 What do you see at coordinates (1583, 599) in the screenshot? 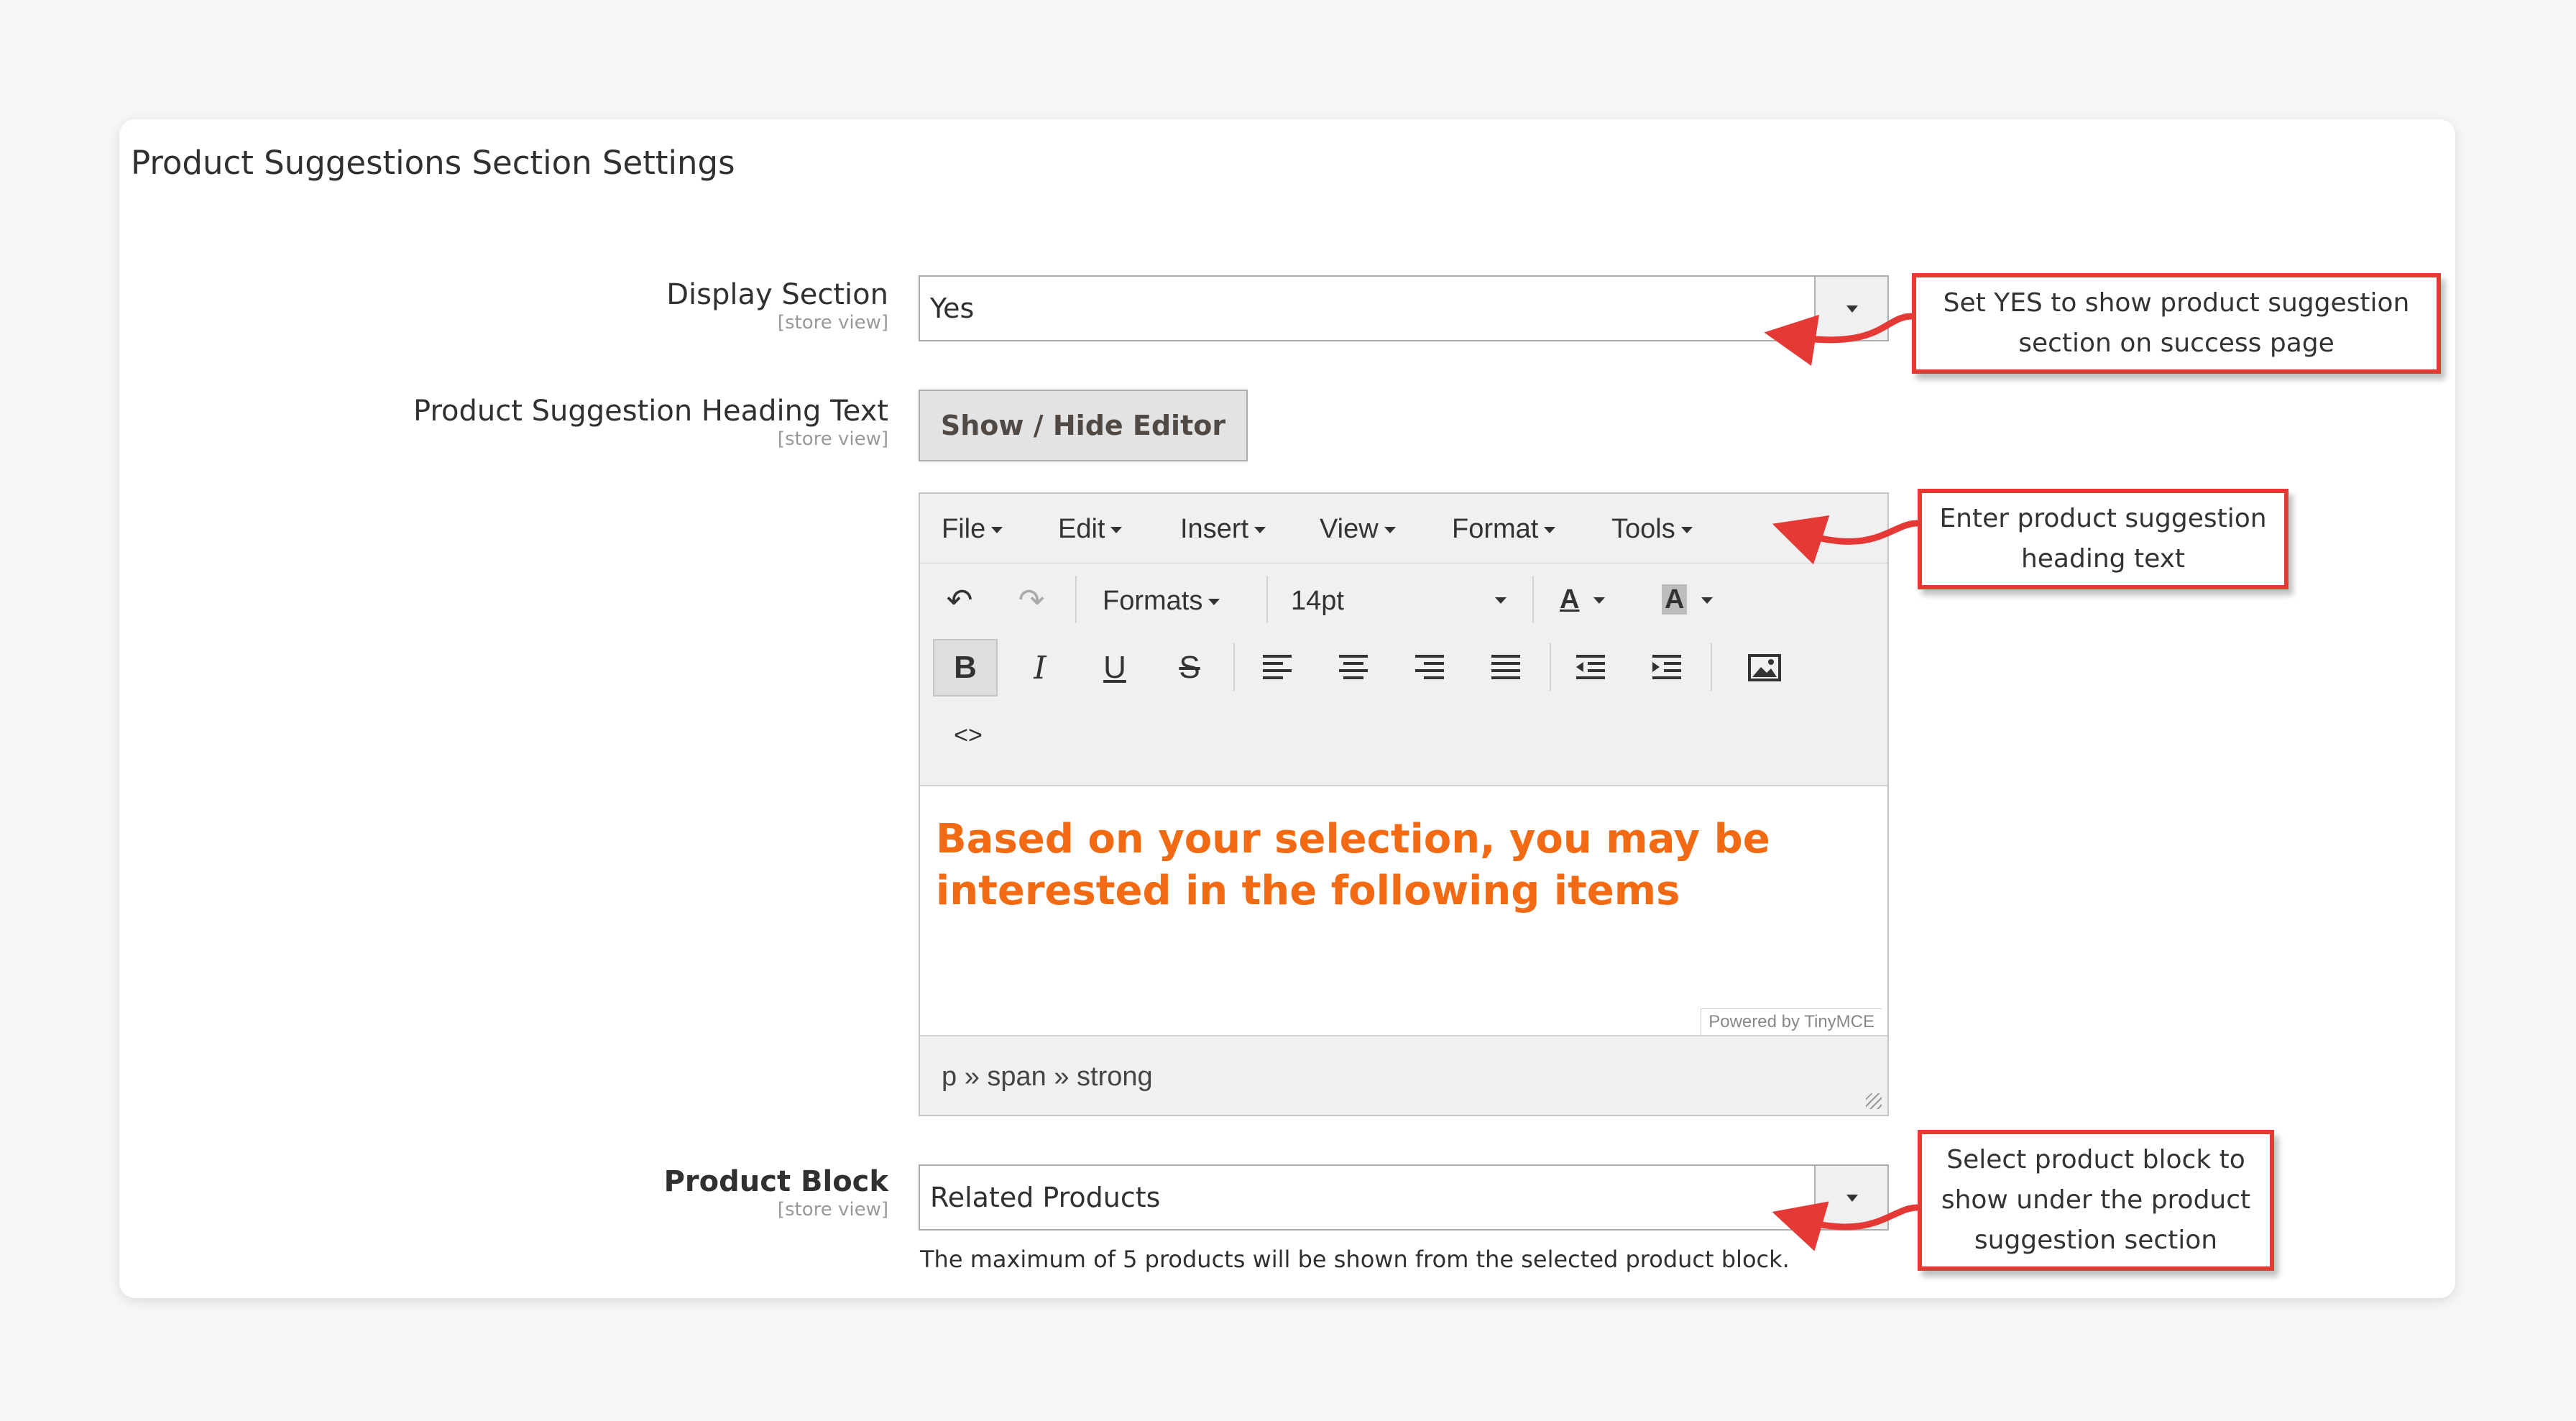
I see `text-color-dropdown: A` at bounding box center [1583, 599].